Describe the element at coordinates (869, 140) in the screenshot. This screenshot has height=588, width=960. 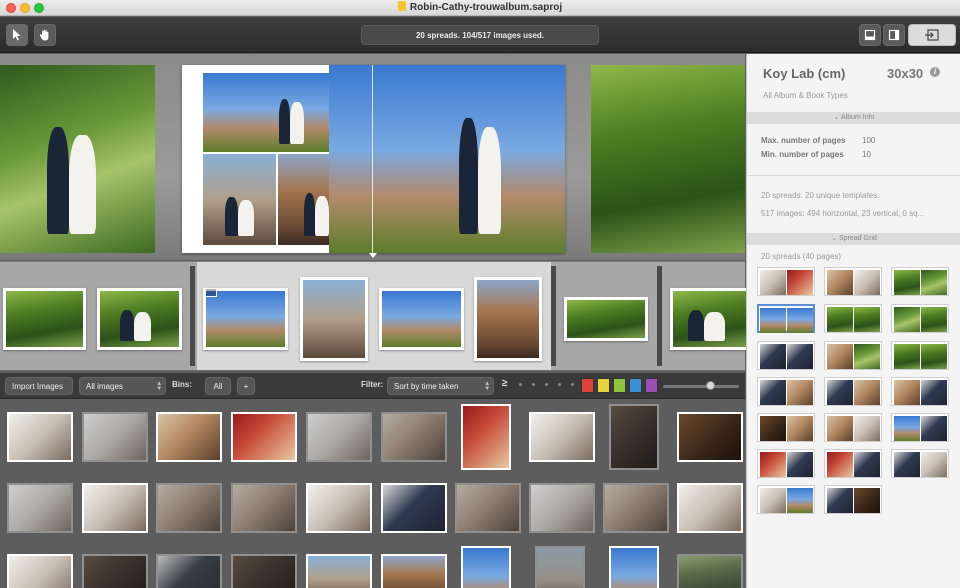
I see `max-pages-value: 100` at that location.